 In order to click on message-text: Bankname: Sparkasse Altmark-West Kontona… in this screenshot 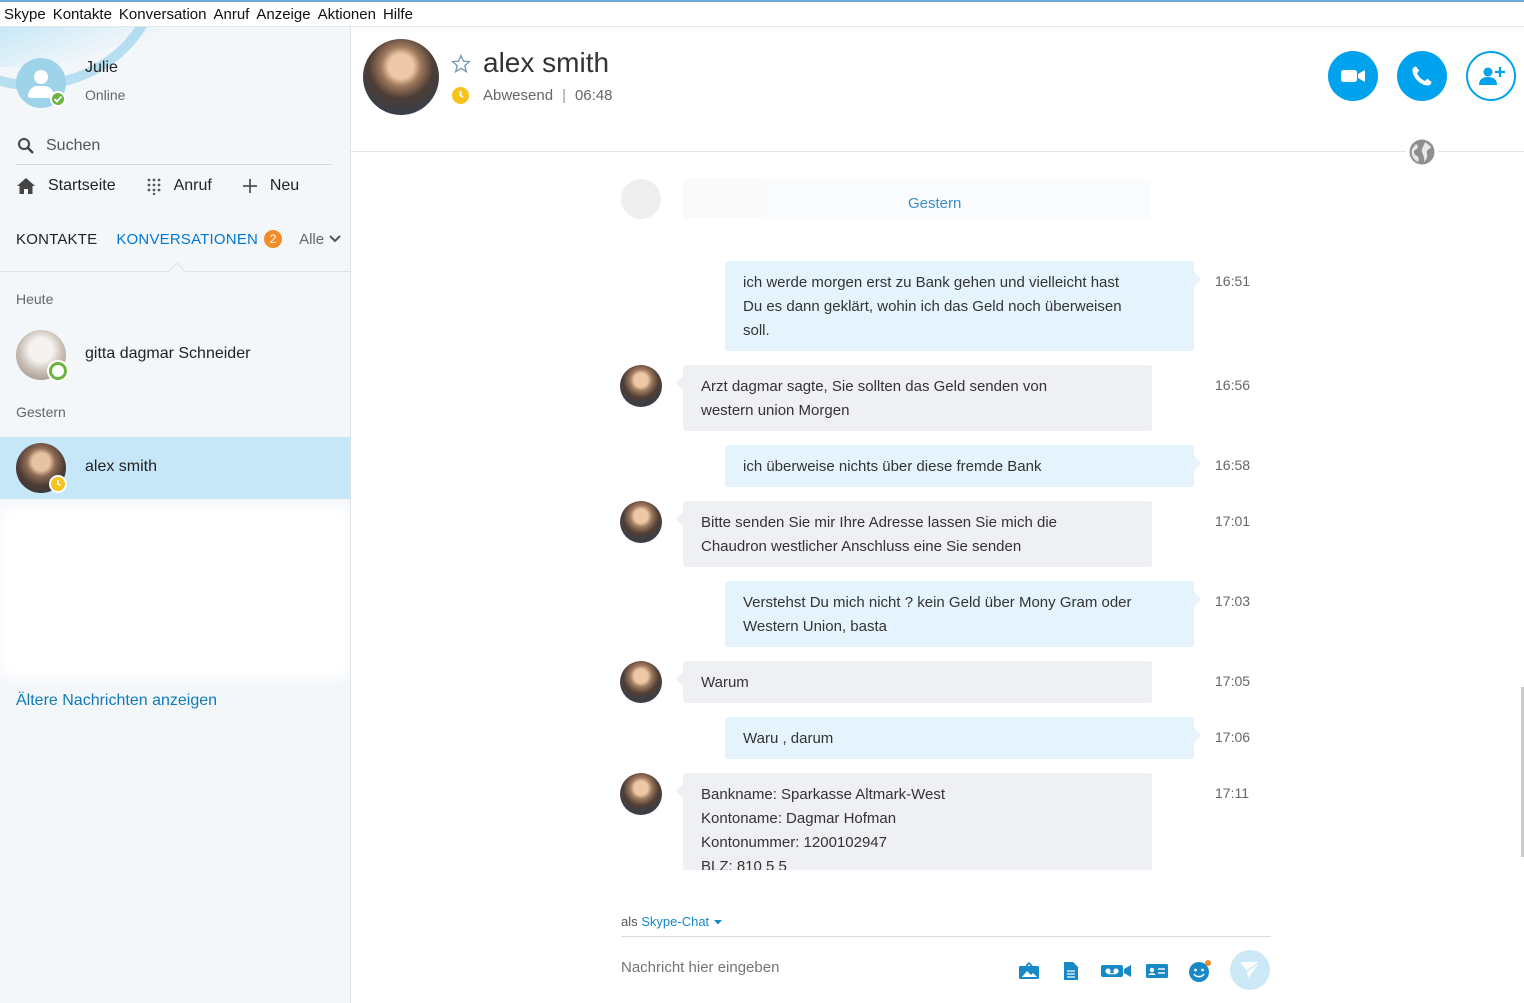, I will do `click(917, 821)`.